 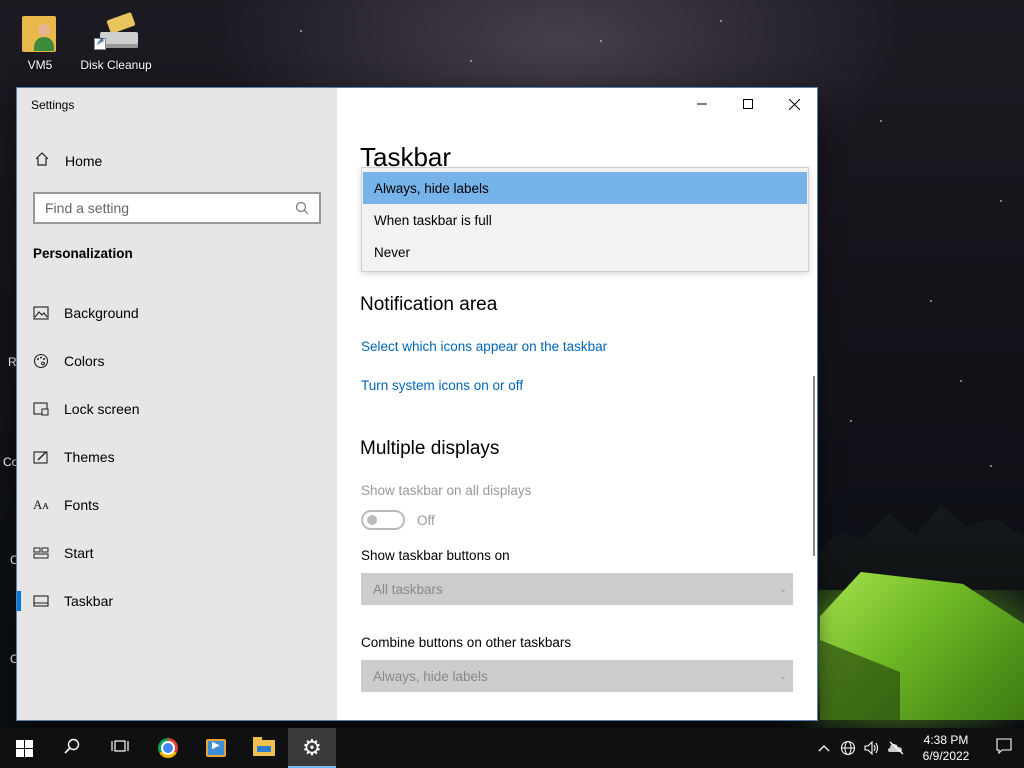 I want to click on home-nav-item: Home, so click(x=68, y=161).